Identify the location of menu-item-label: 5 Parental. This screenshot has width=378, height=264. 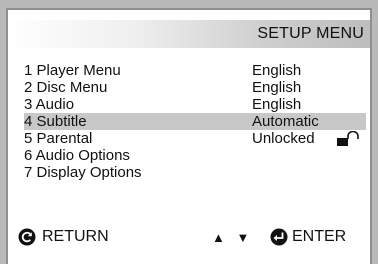
(58, 138).